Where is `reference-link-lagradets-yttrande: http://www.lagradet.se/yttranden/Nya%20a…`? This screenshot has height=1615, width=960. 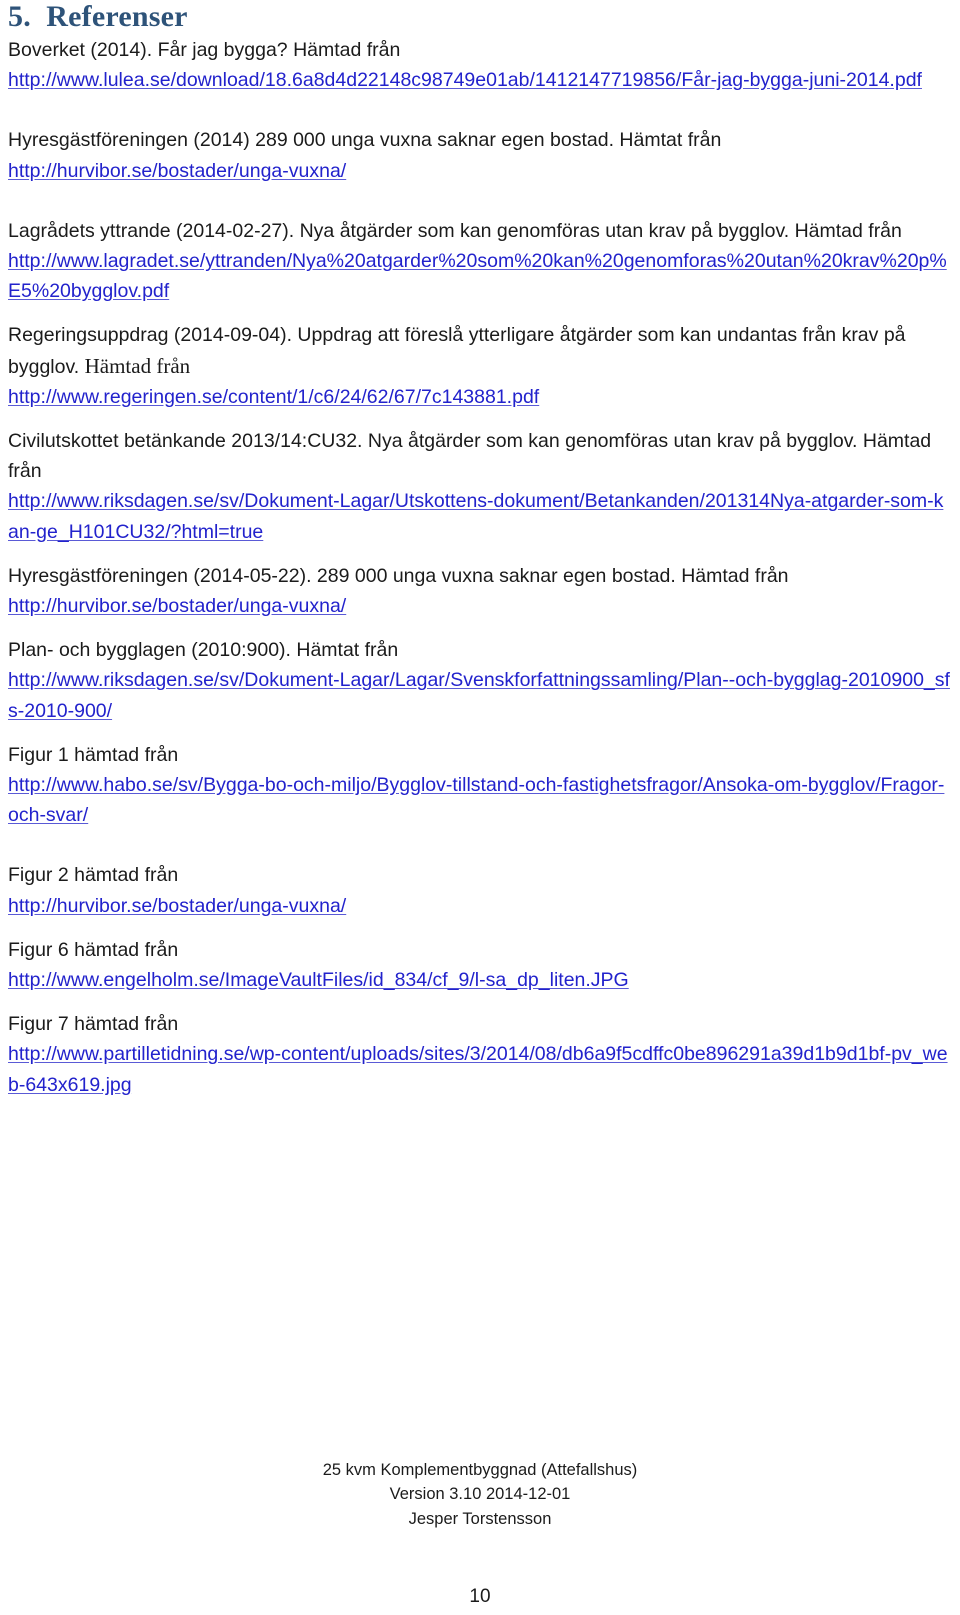
reference-link-lagradets-yttrande: http://www.lagradet.se/yttranden/Nya%20a… is located at coordinates (477, 276).